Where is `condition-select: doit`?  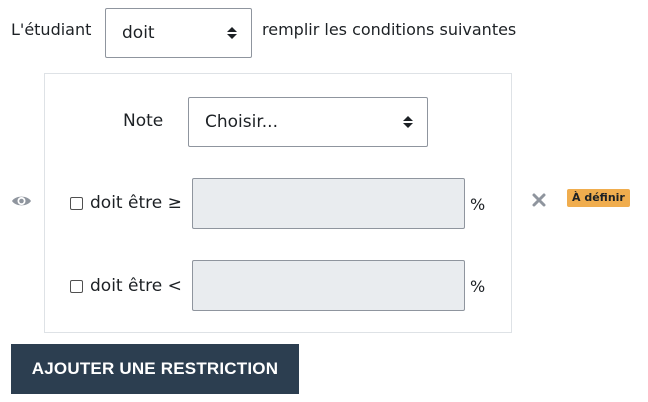
condition-select: doit is located at coordinates (178, 33).